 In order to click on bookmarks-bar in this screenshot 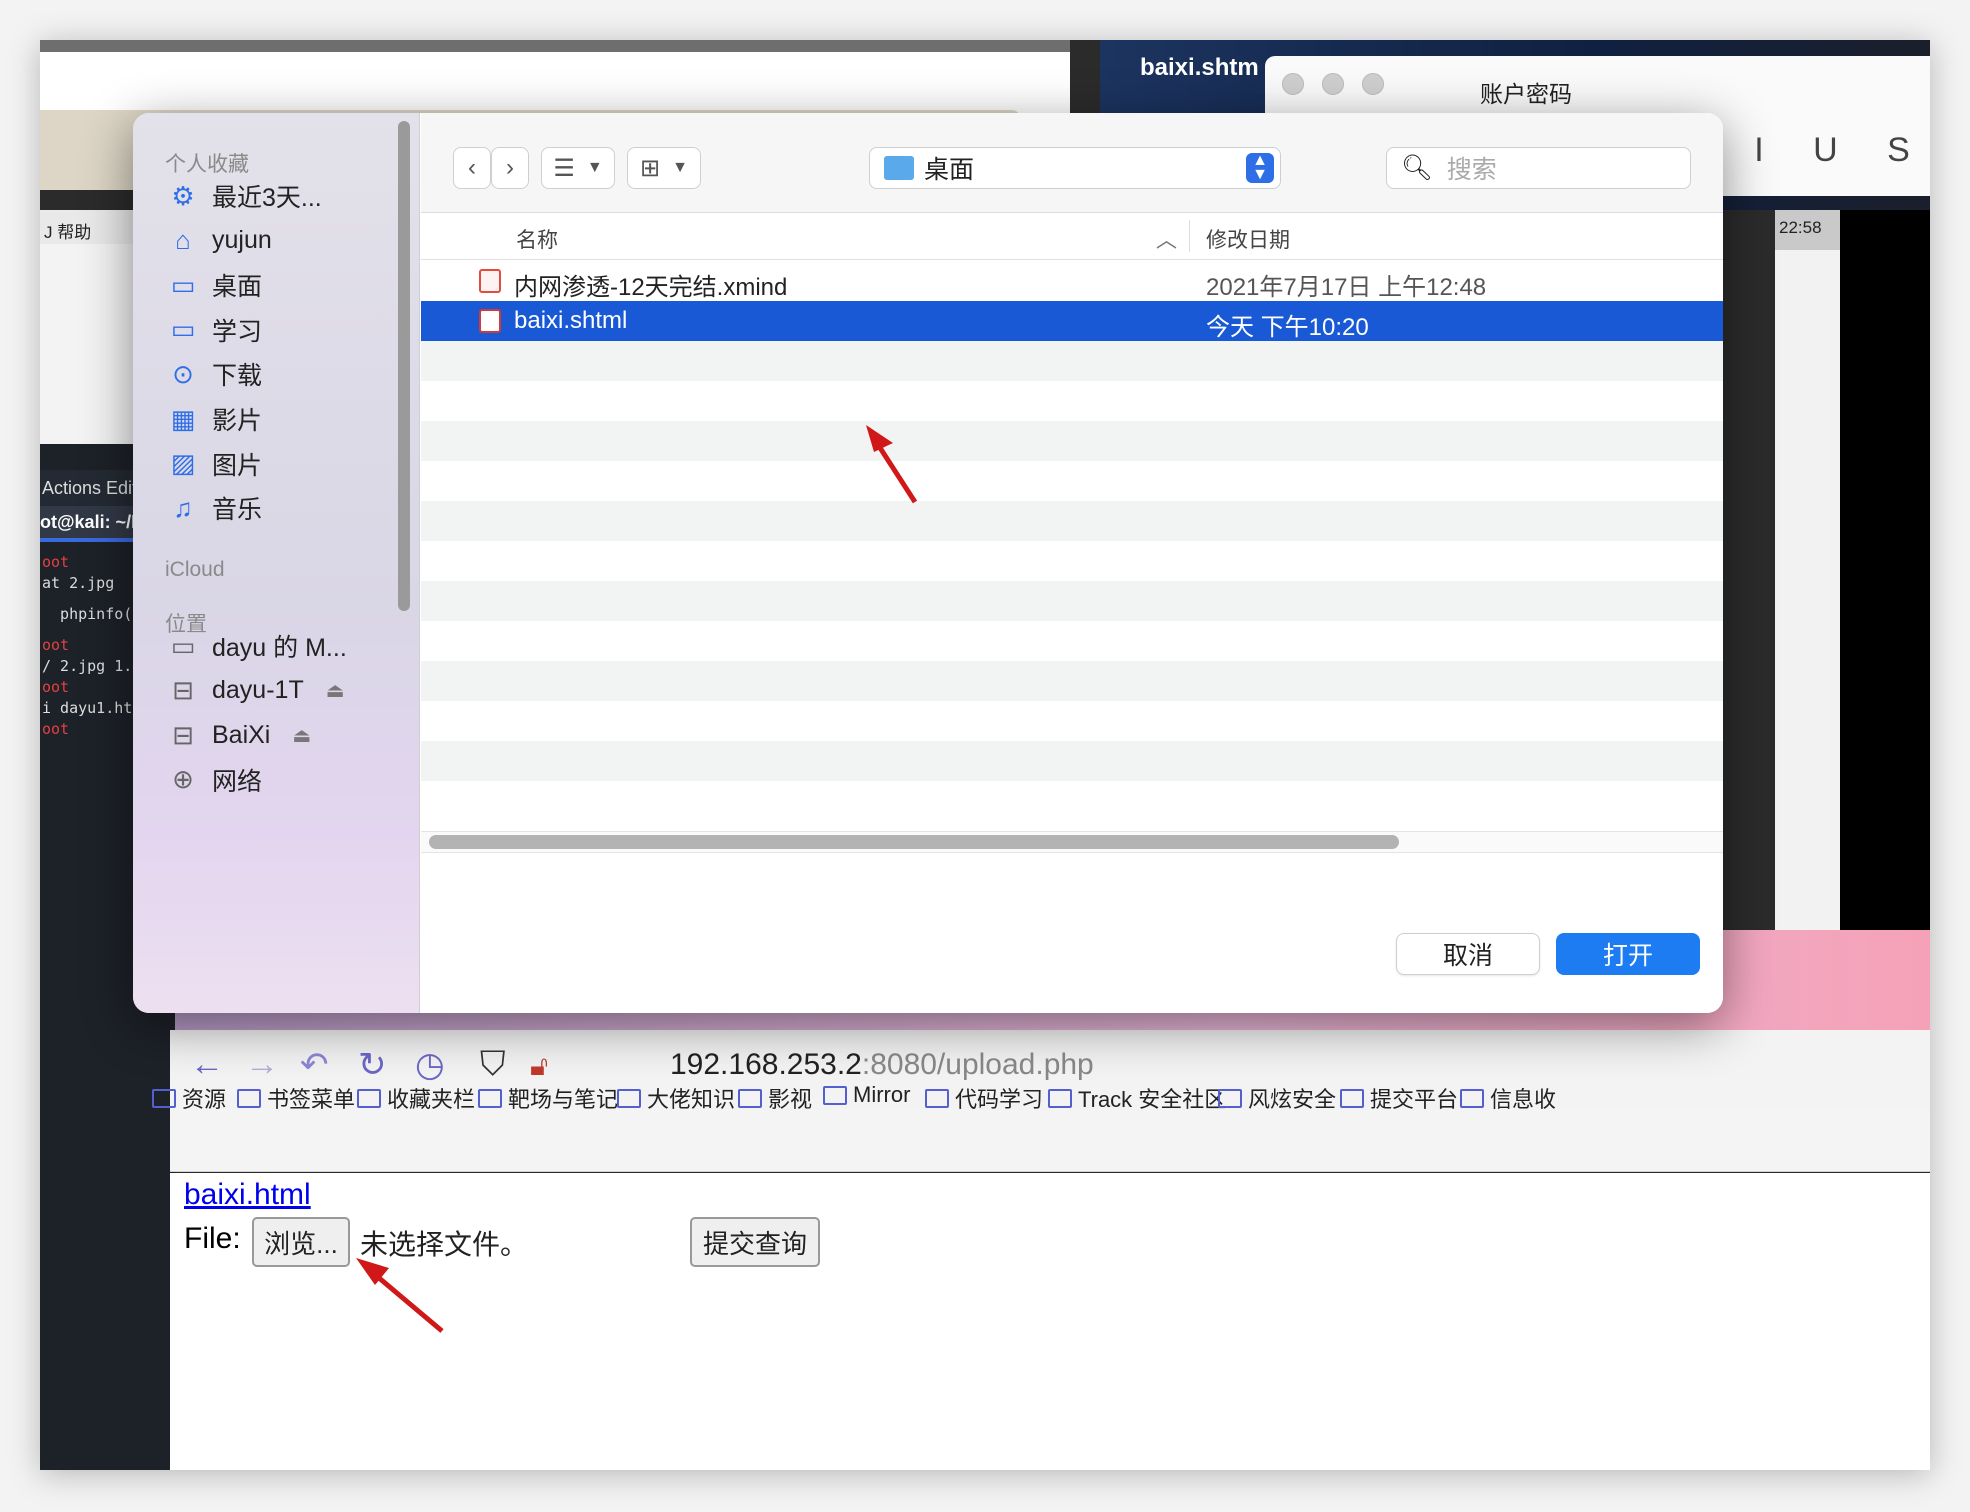, I will do `click(1050, 1141)`.